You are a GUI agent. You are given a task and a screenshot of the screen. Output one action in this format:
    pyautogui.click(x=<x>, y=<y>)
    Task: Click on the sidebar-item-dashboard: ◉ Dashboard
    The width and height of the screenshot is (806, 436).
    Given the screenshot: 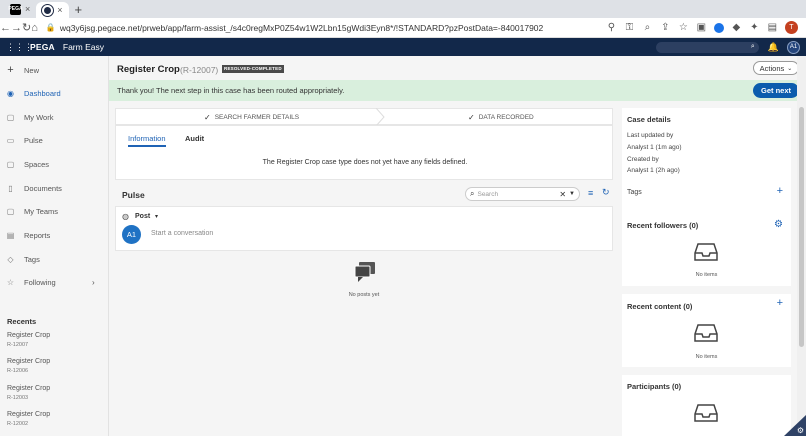 What is the action you would take?
    pyautogui.click(x=33, y=93)
    